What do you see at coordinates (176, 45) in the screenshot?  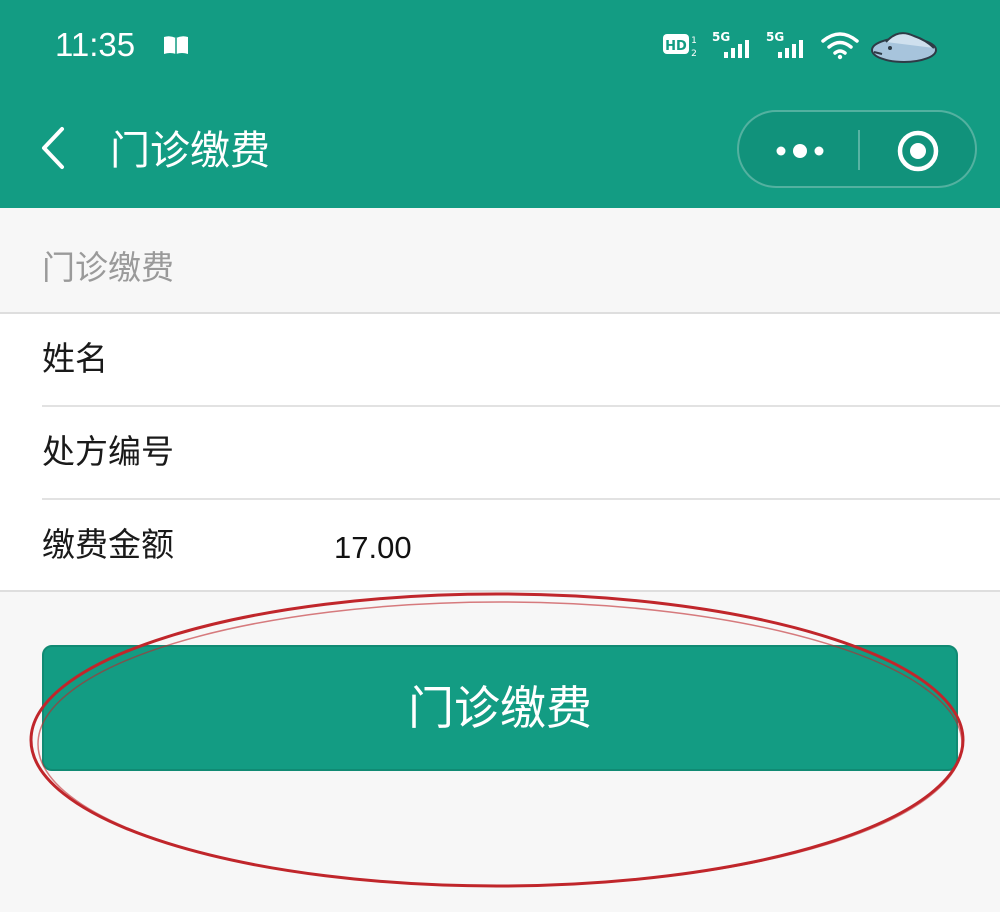 I see `book-icon` at bounding box center [176, 45].